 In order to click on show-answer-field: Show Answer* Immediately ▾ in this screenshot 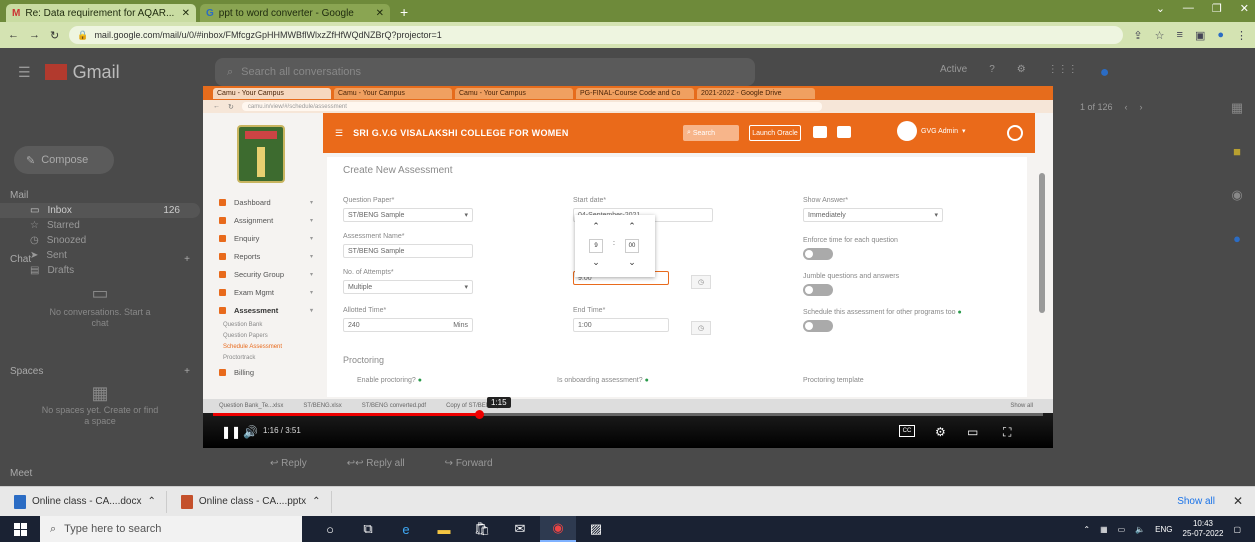, I will do `click(873, 209)`.